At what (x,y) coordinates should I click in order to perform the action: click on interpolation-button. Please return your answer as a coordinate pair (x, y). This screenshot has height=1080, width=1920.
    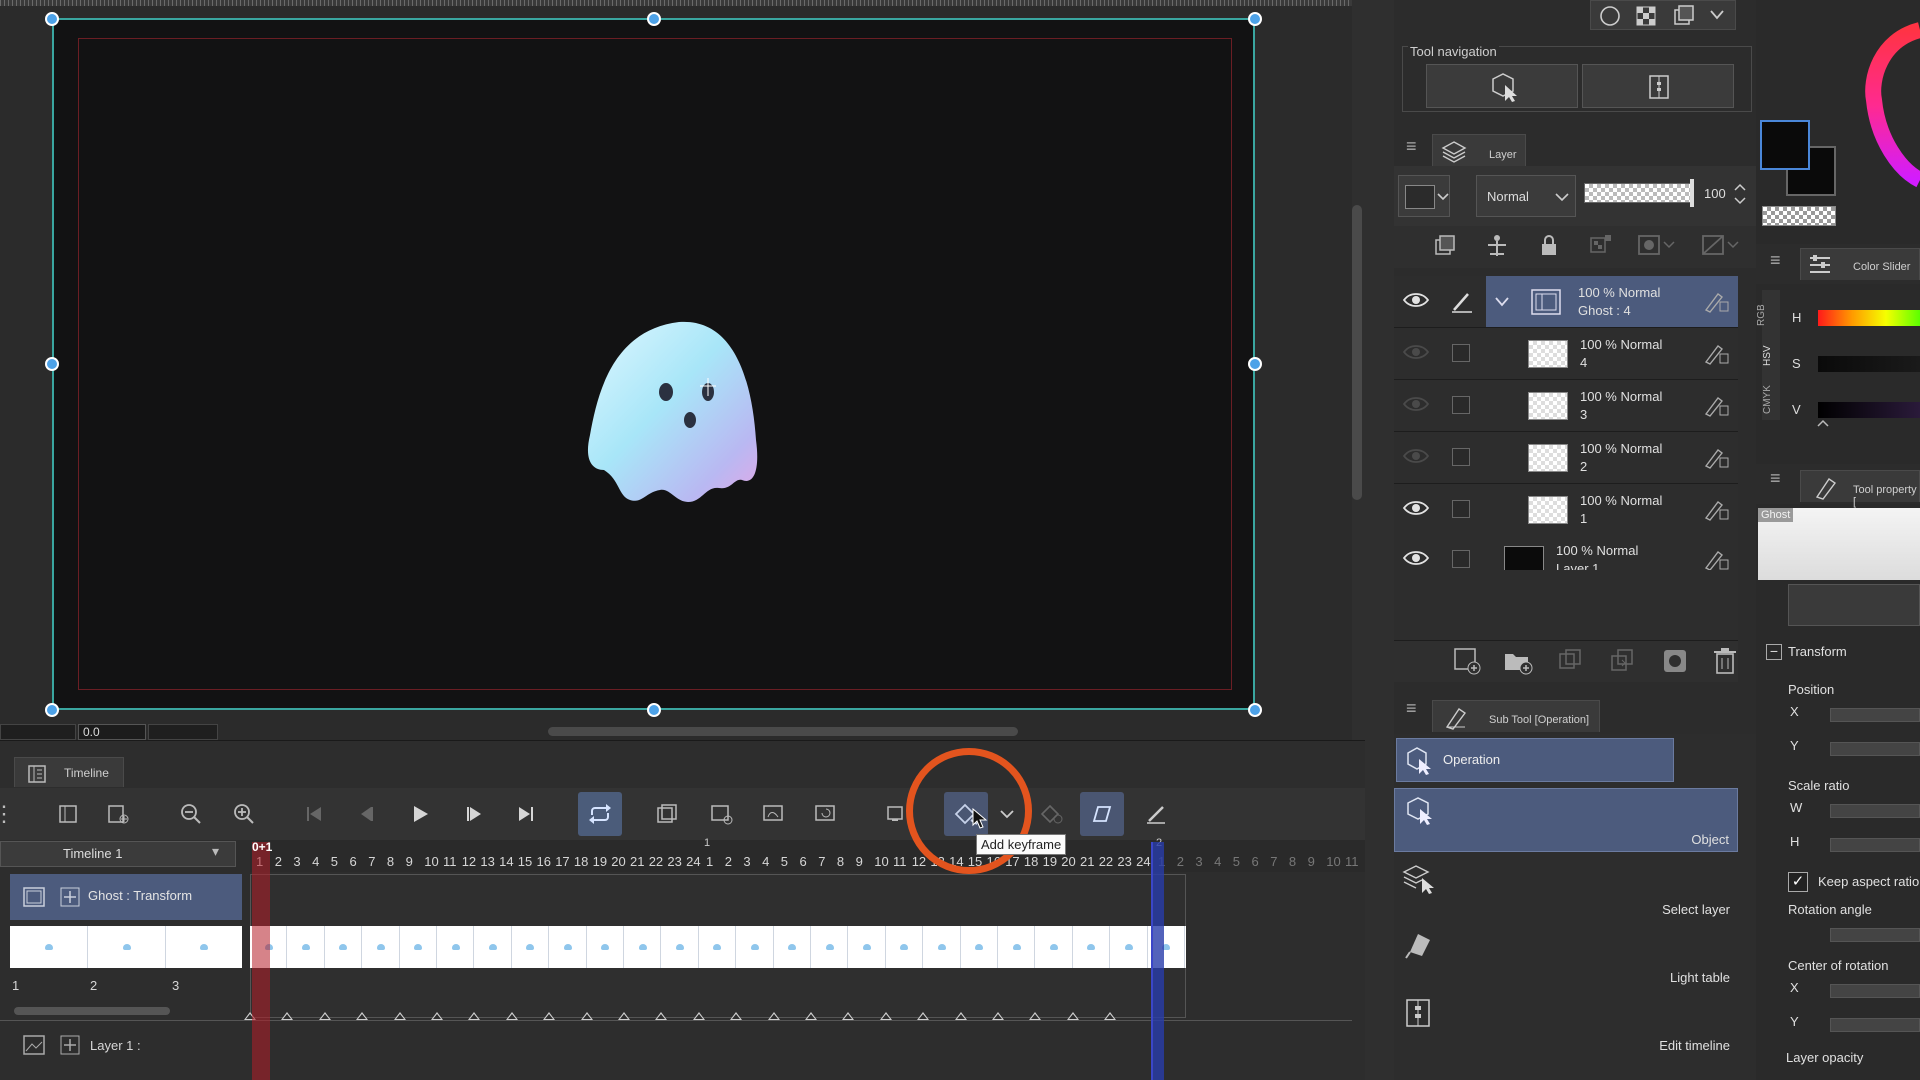
    Looking at the image, I should click on (1052, 814).